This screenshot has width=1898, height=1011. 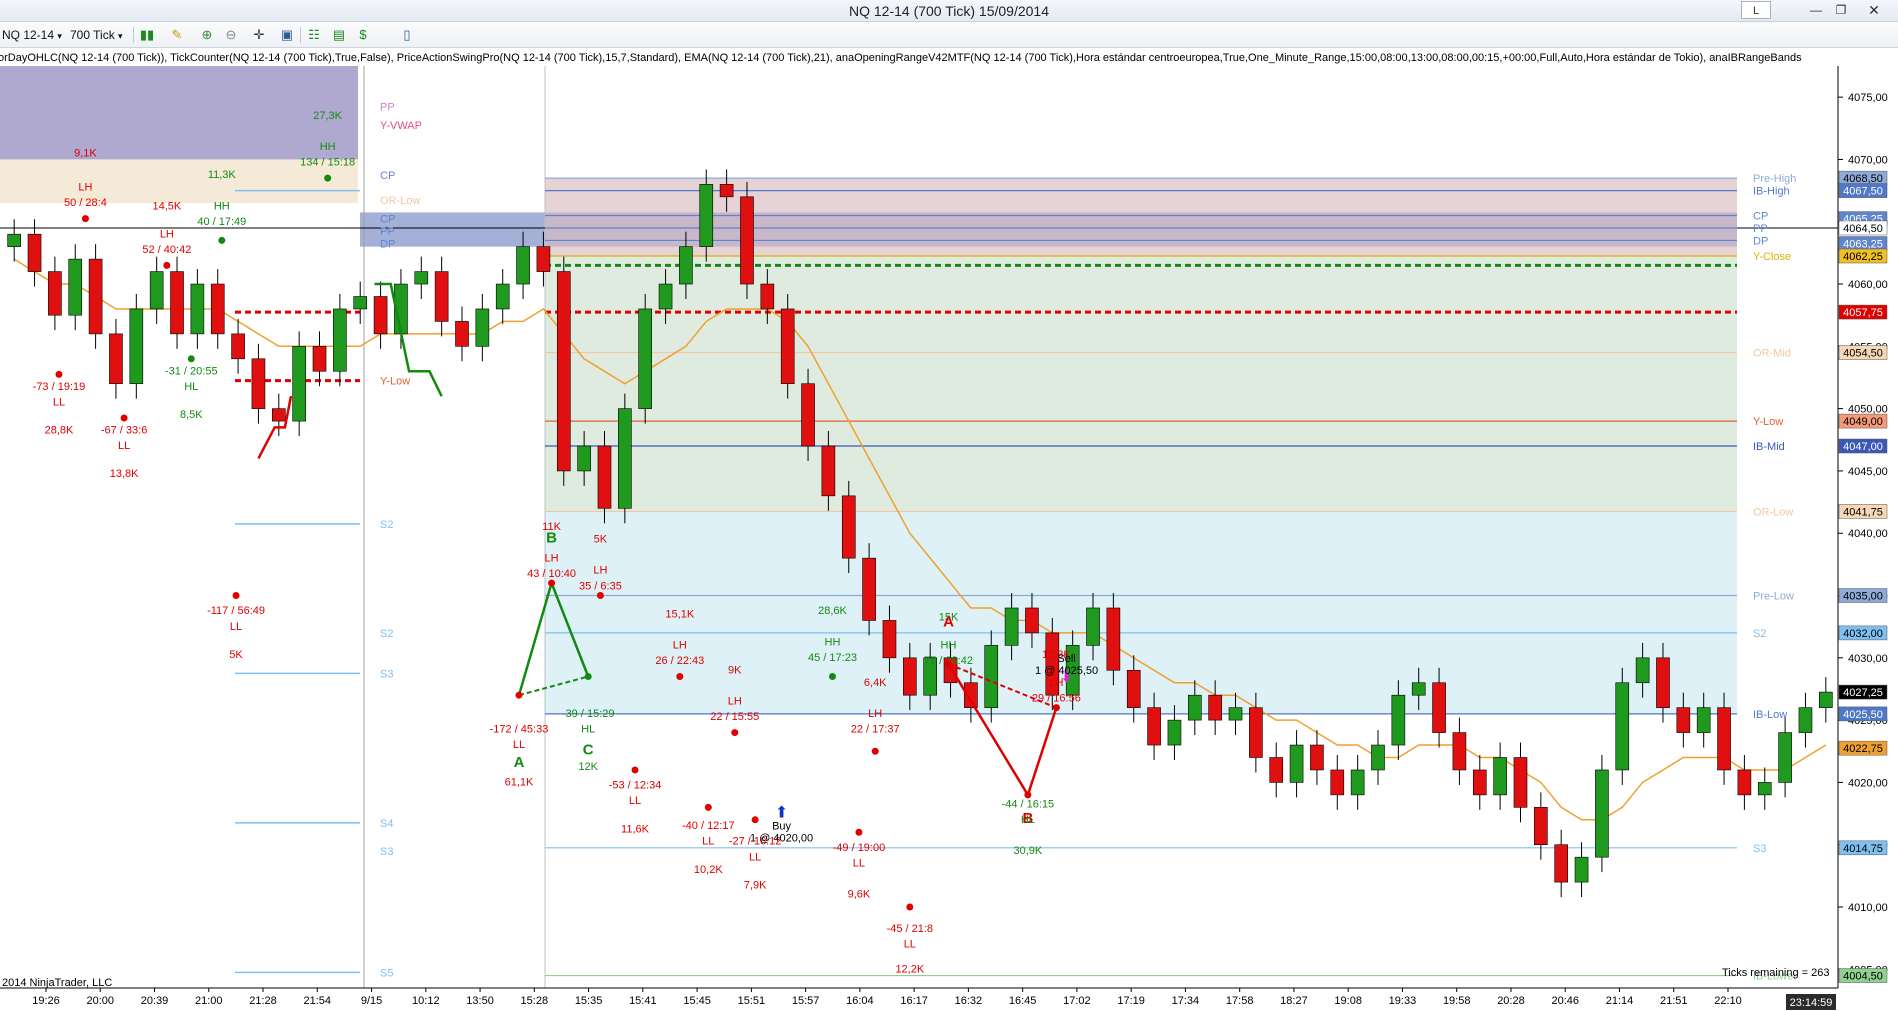 What do you see at coordinates (85, 153) in the screenshot?
I see `swing-label: 9,1K` at bounding box center [85, 153].